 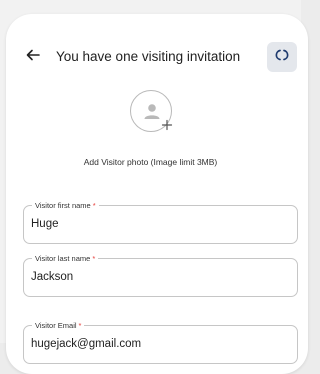 I want to click on first-name-label: Visitor first name *, so click(x=65, y=205).